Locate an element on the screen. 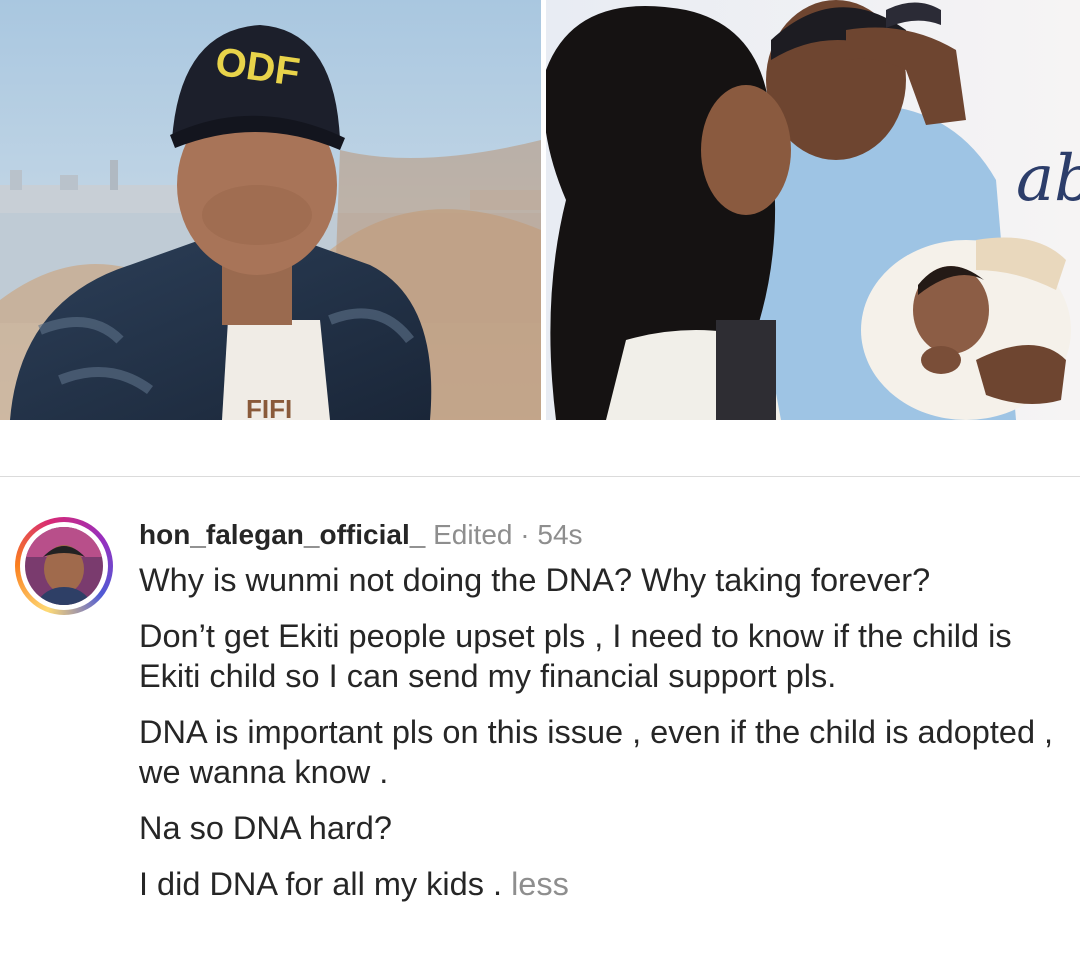  comment-last-text: I did DNA for all my kids . is located at coordinates (321, 884).